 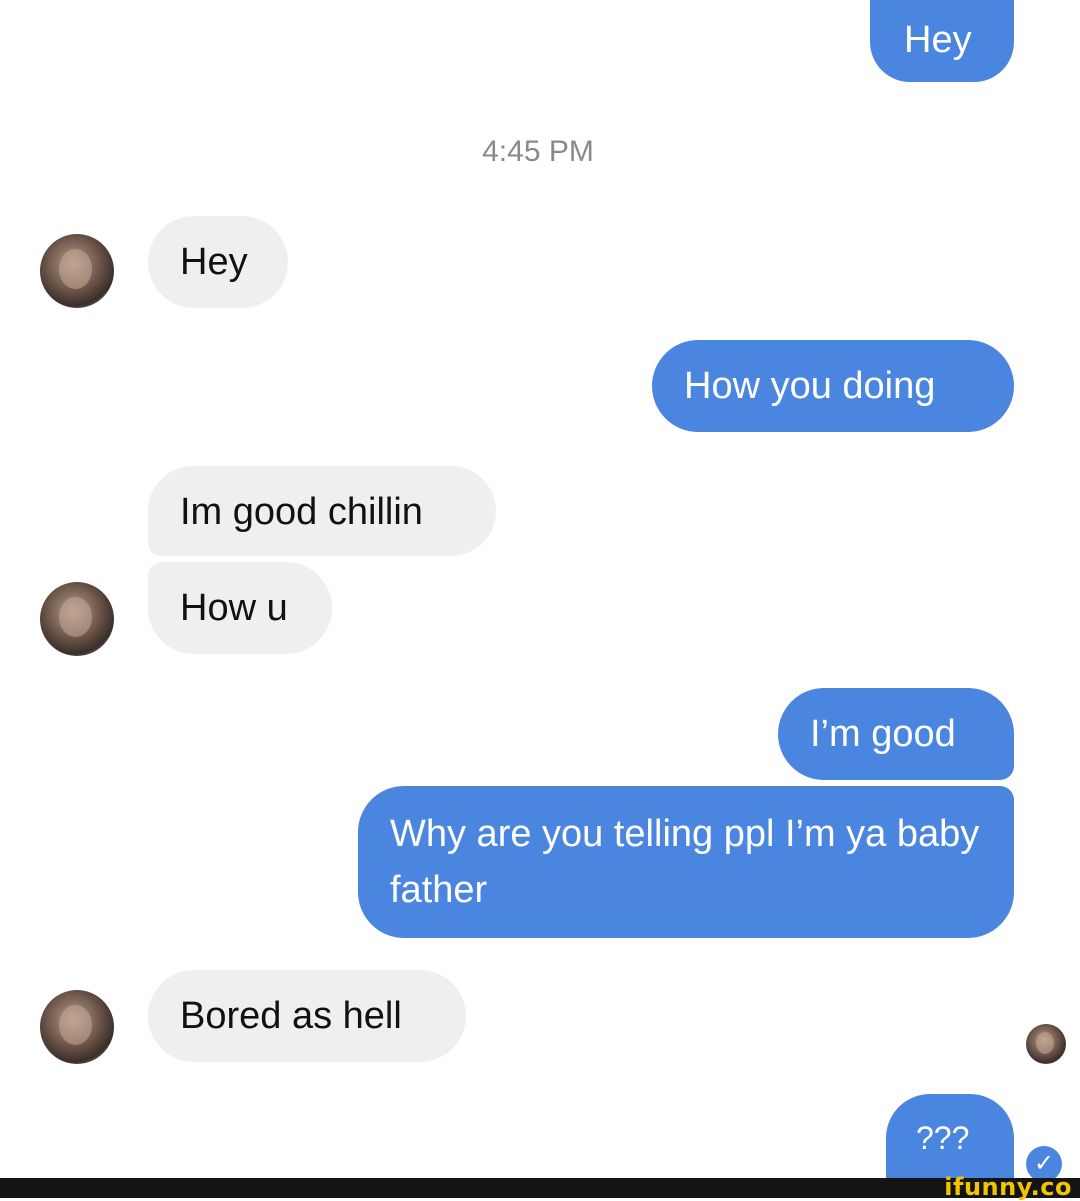 I want to click on footer-bar, so click(x=540, y=1188).